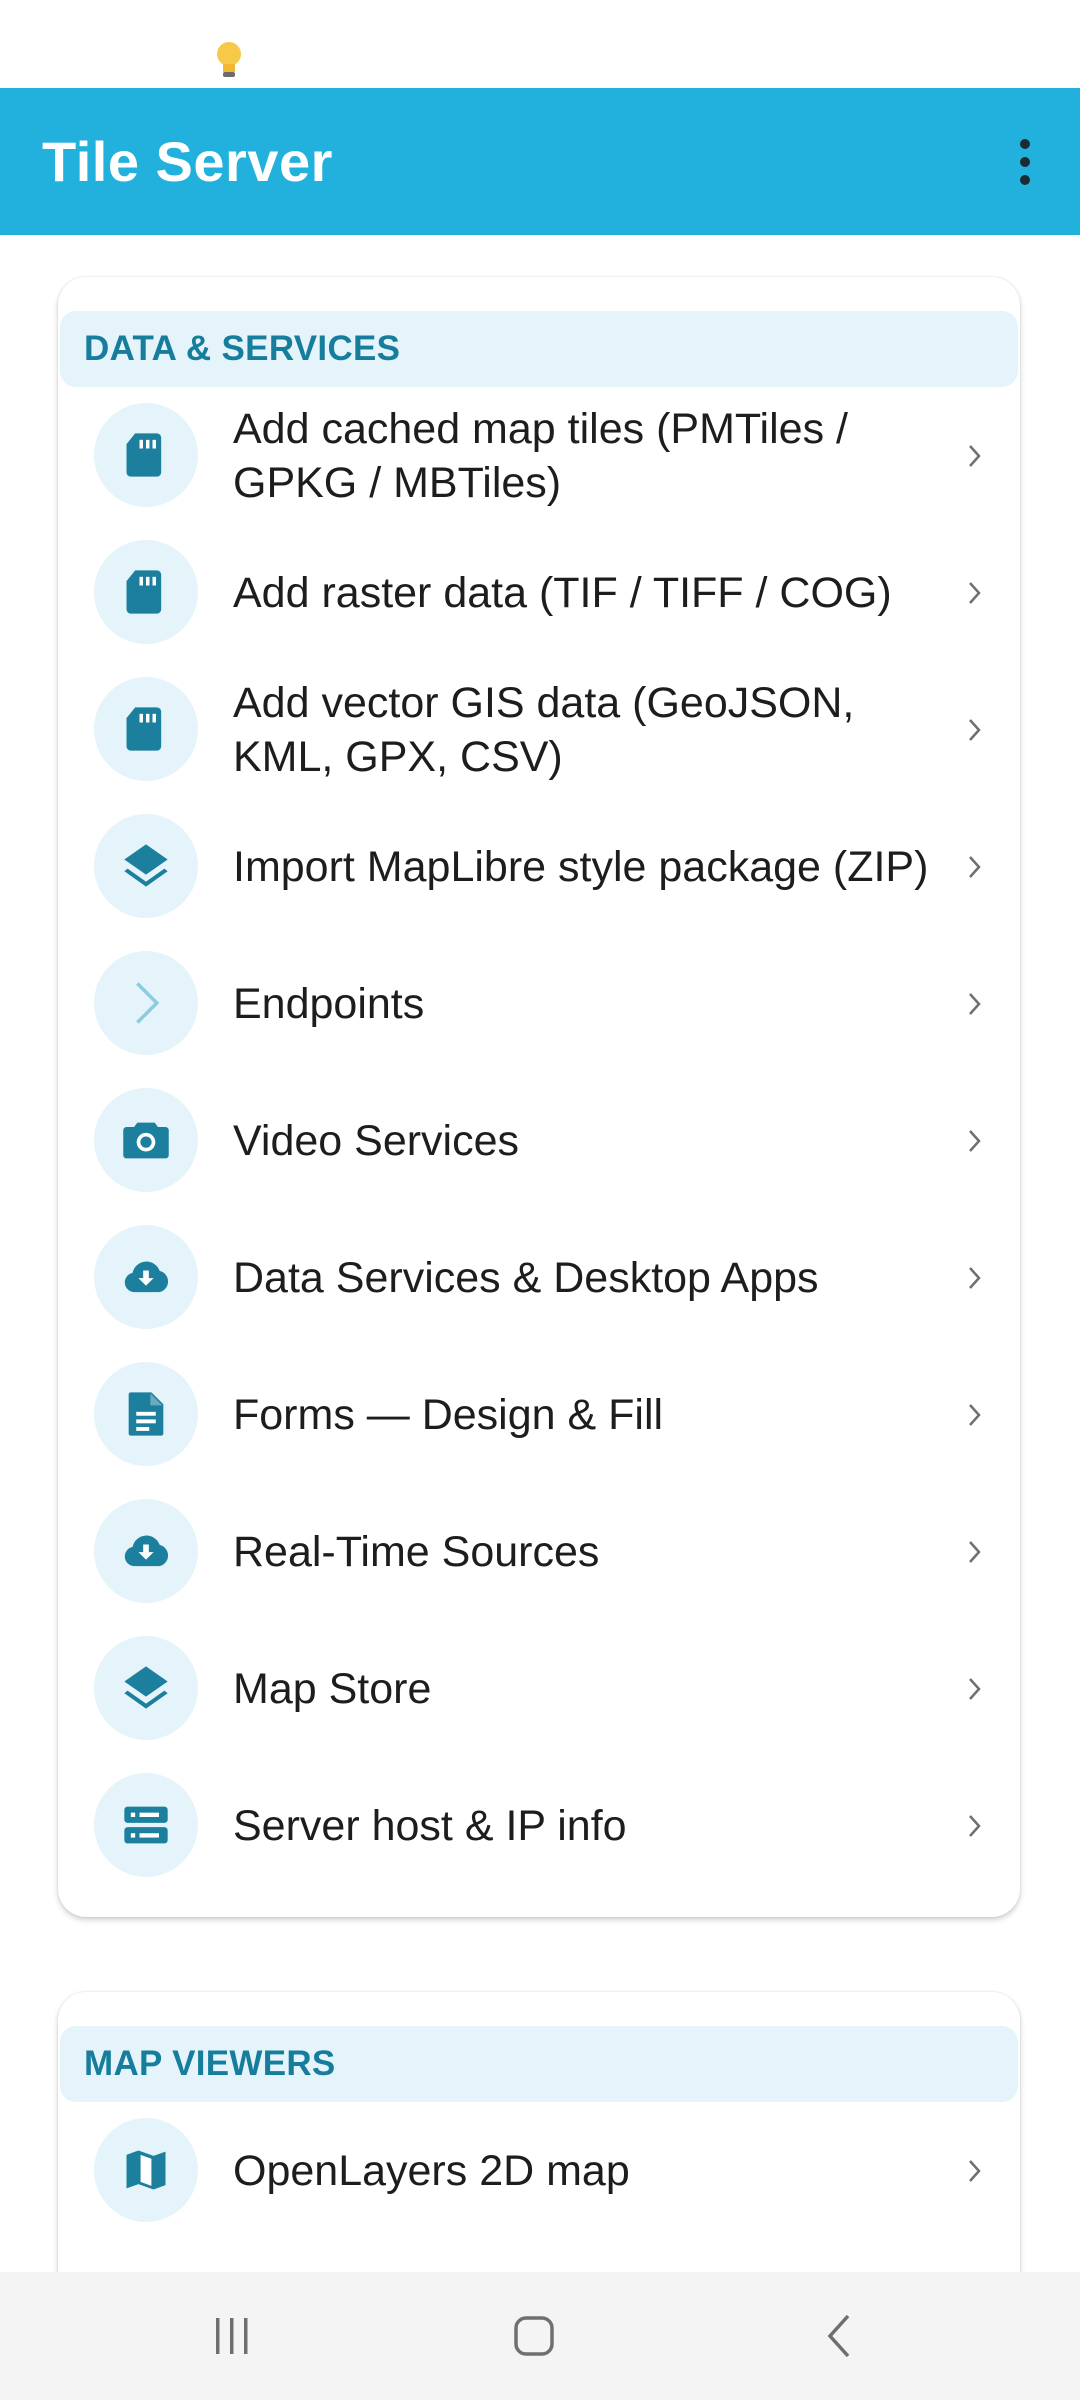 The height and width of the screenshot is (2400, 1080). Describe the element at coordinates (448, 1414) in the screenshot. I see `list-item-label: Forms — Design & Fill` at that location.